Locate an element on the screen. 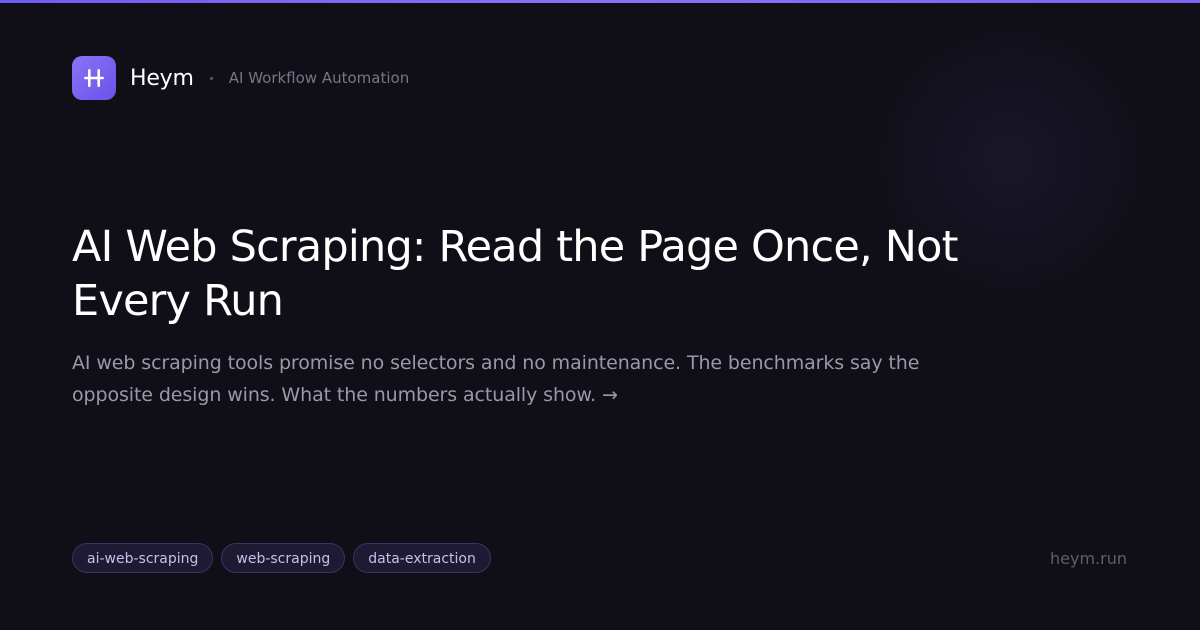 This screenshot has height=630, width=1200. tag-chip: web-scraping is located at coordinates (283, 558).